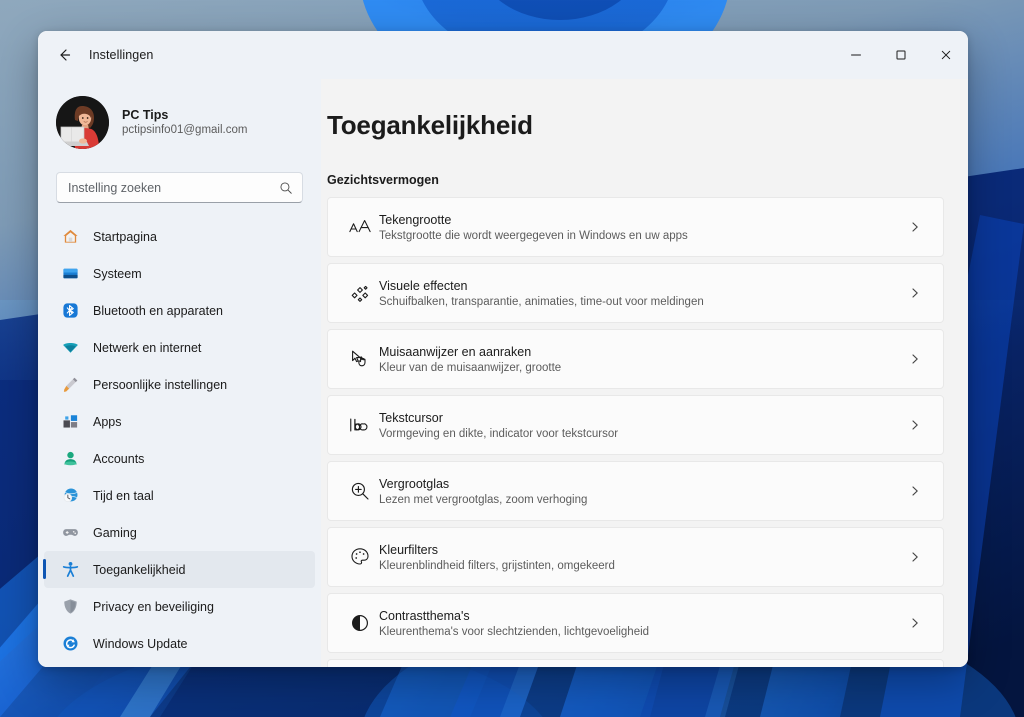 The image size is (1024, 717). What do you see at coordinates (70, 644) in the screenshot?
I see `update-icon` at bounding box center [70, 644].